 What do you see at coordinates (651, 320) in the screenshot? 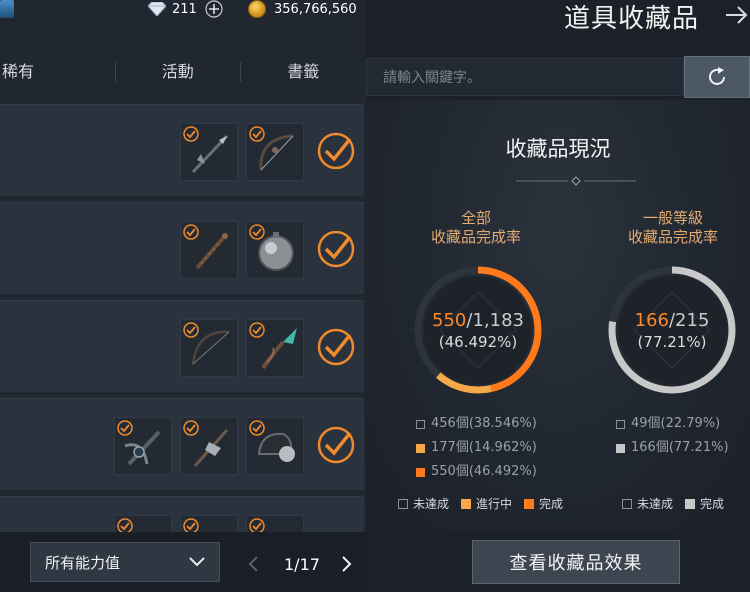
I see `general-done: 166` at bounding box center [651, 320].